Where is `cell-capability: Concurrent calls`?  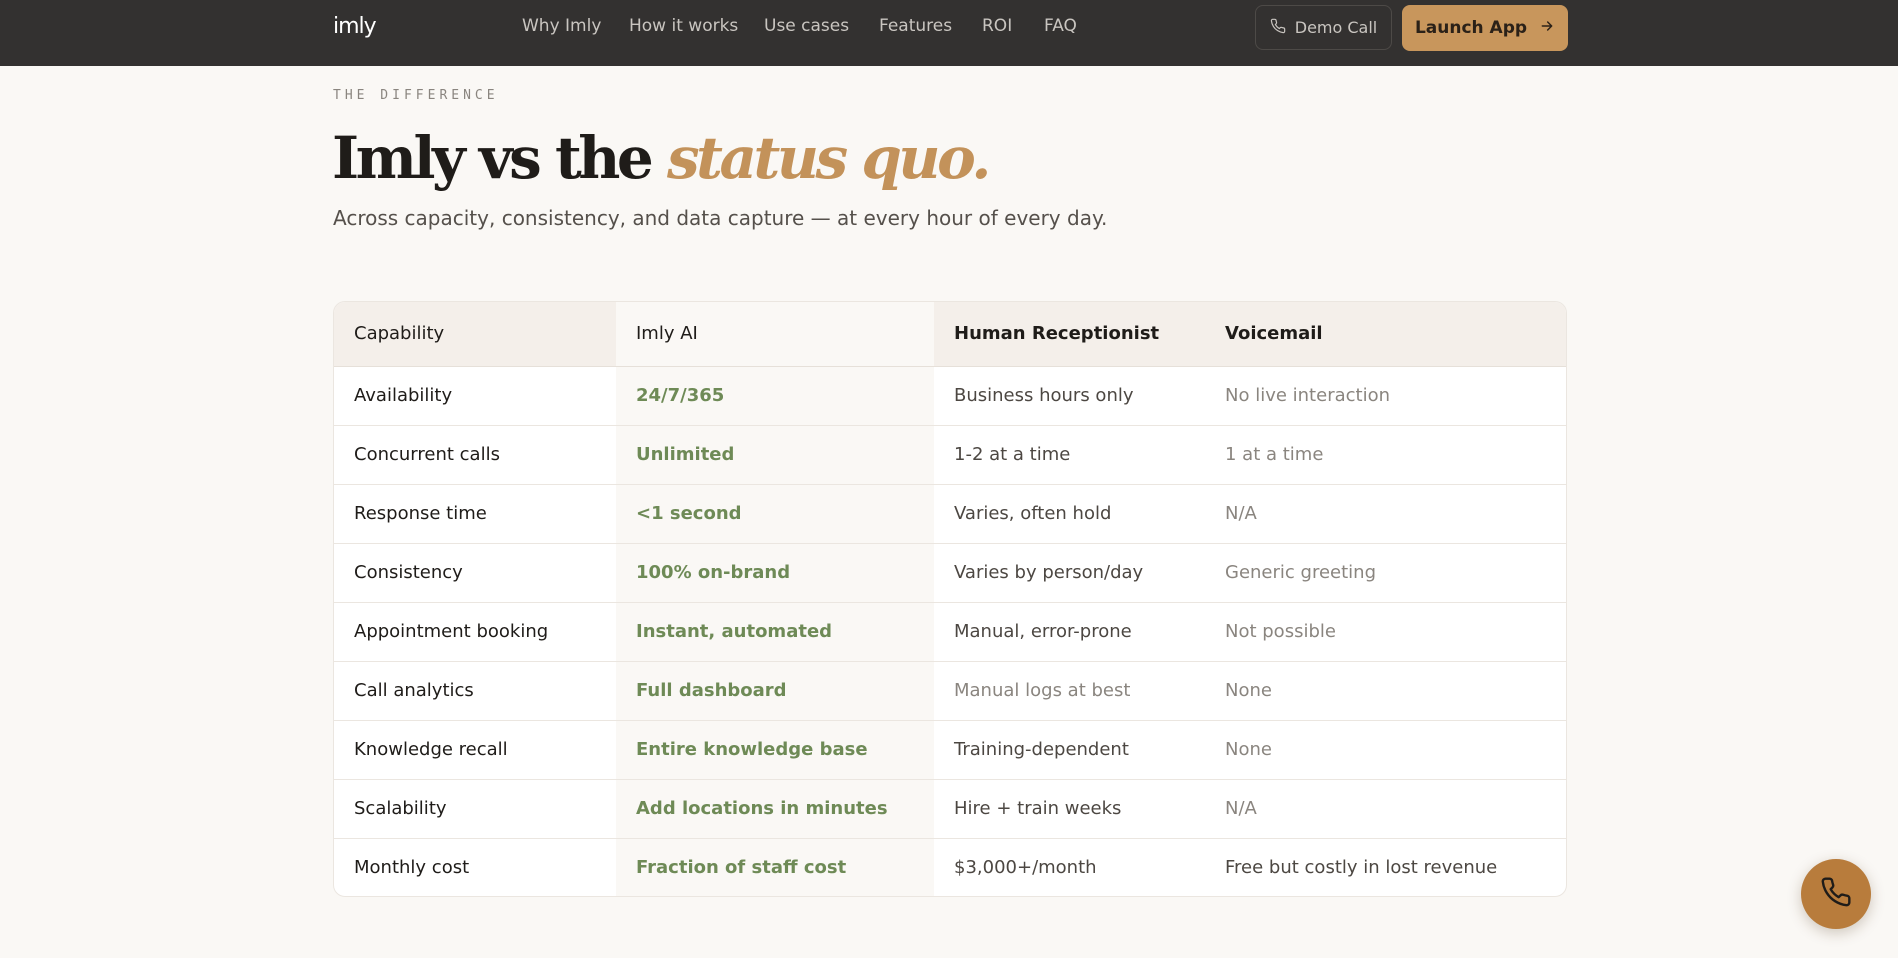
cell-capability: Concurrent calls is located at coordinates (475, 455).